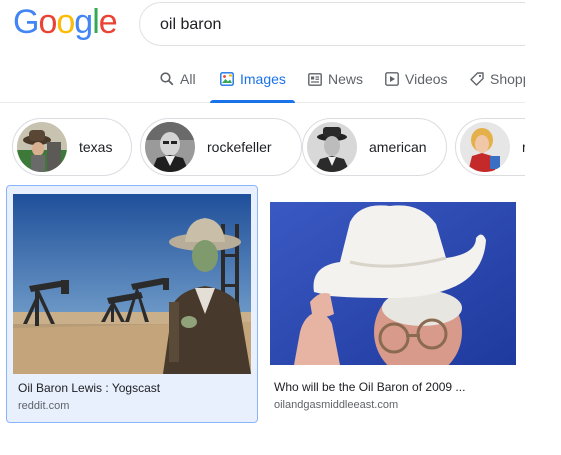 This screenshot has height=455, width=561. I want to click on tab-news: News, so click(335, 79).